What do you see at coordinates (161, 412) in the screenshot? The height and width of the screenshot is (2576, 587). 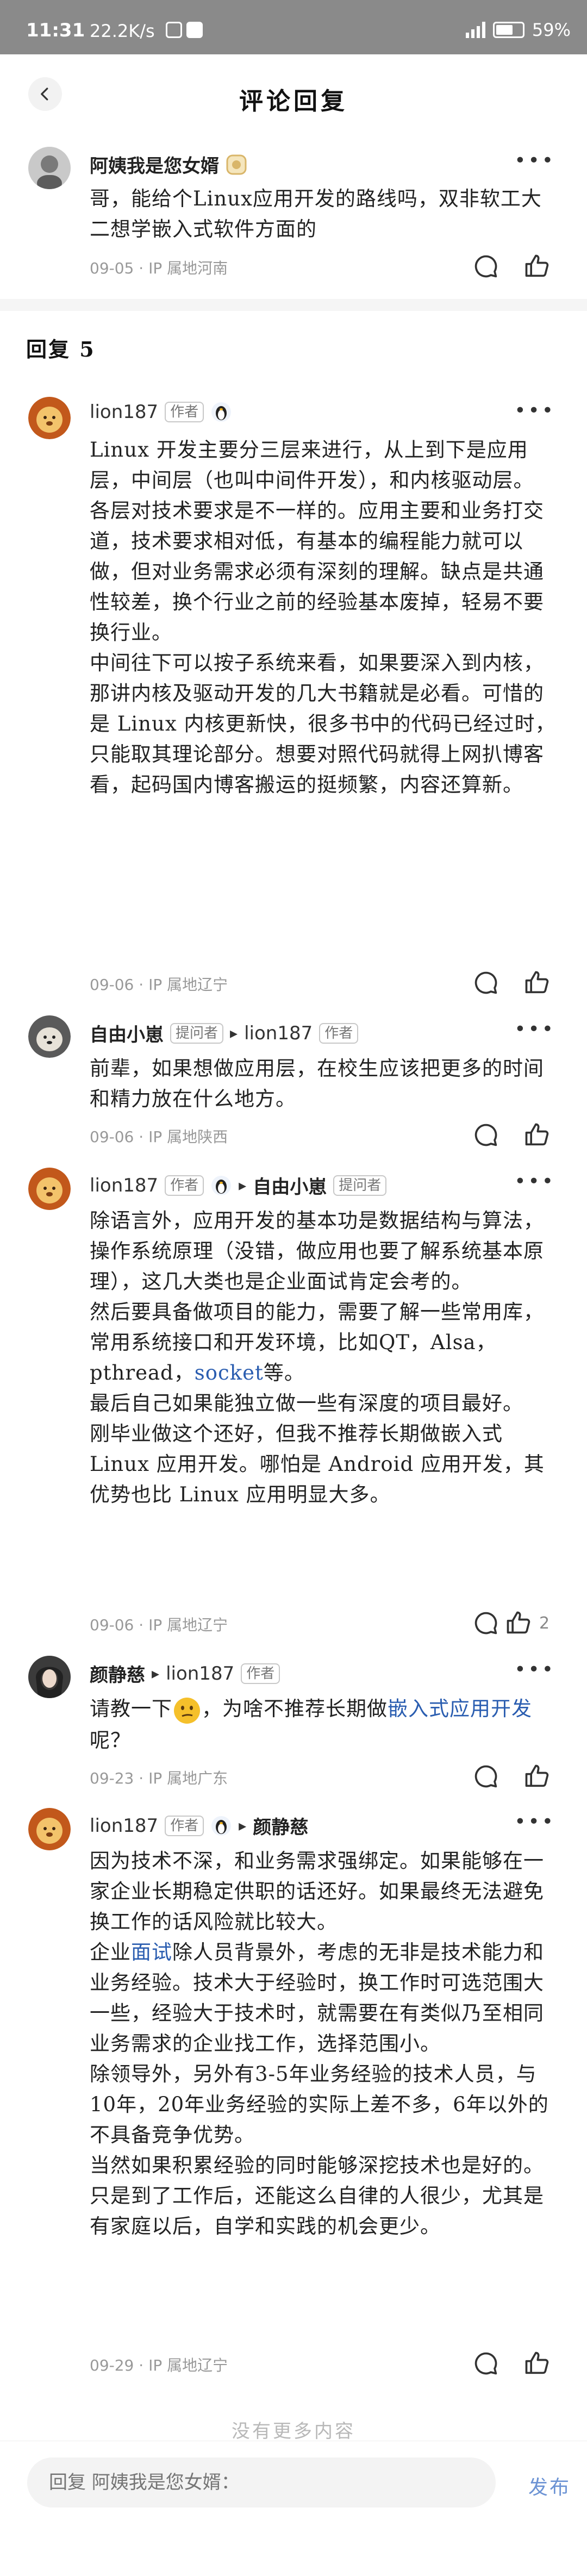 I see `author-row: lion187 作者` at bounding box center [161, 412].